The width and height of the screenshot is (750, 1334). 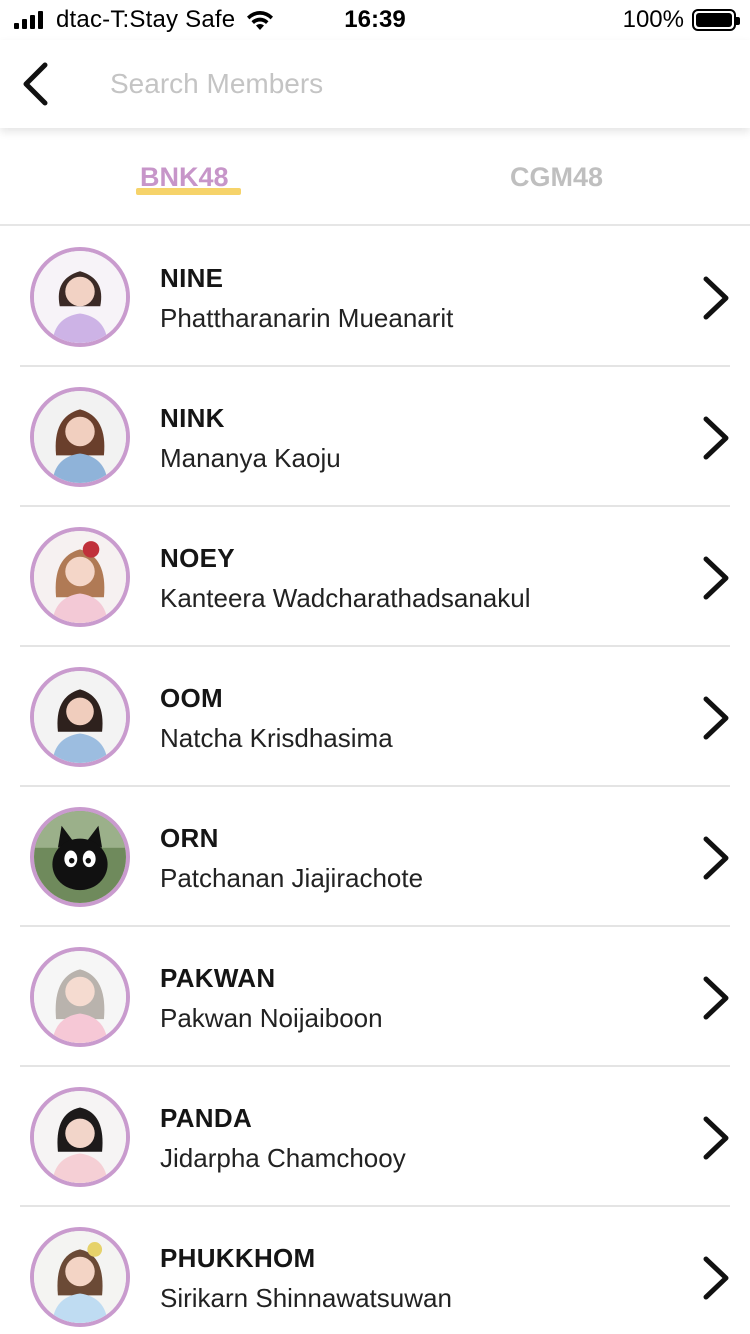 I want to click on back-button, so click(x=35, y=84).